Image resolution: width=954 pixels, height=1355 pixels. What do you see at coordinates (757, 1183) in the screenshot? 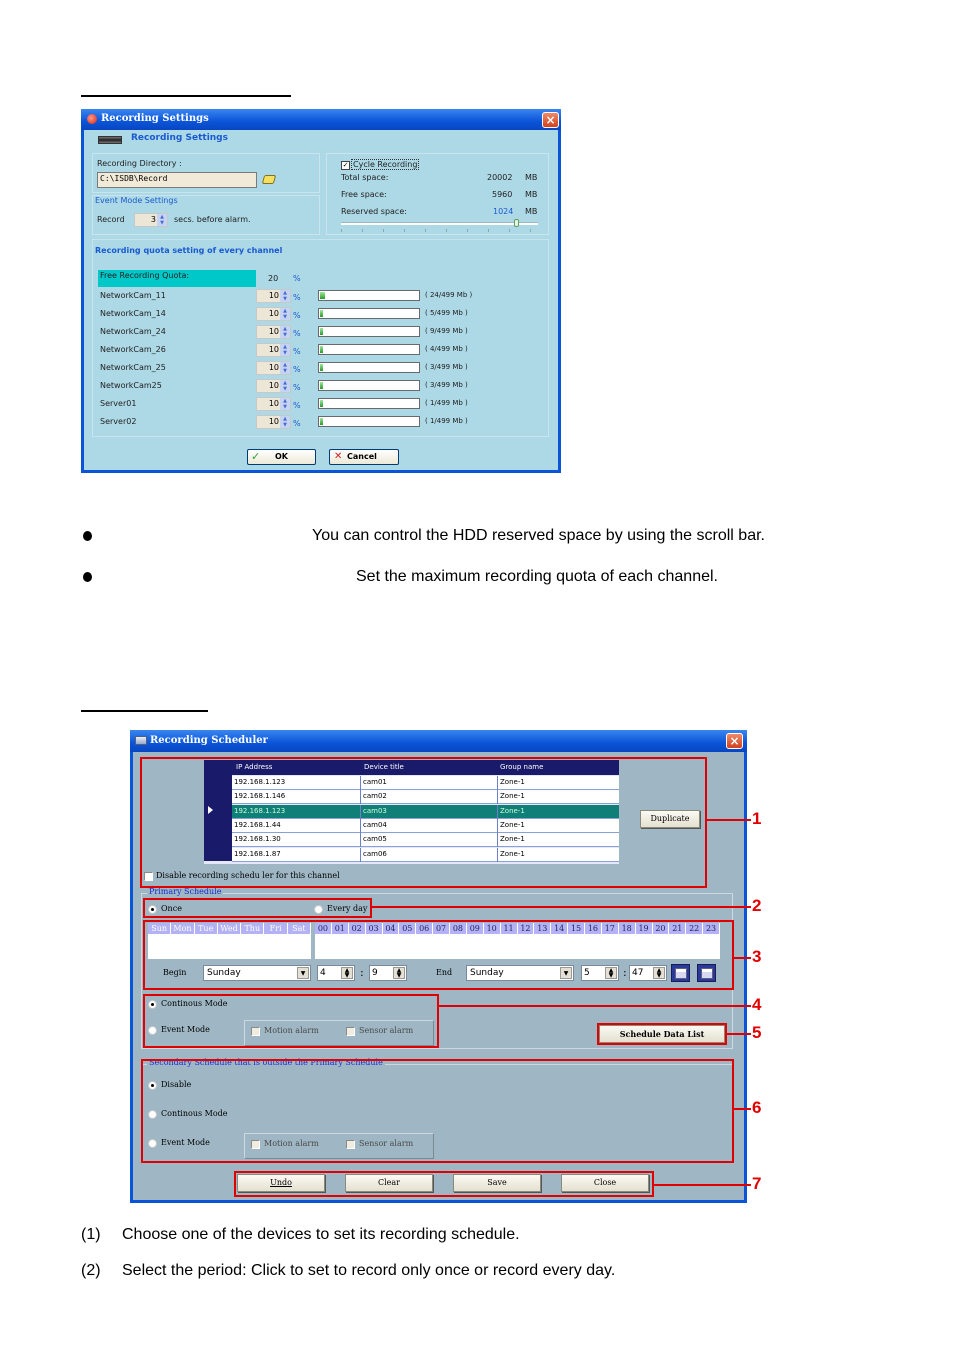
I see `callout-7: 7` at bounding box center [757, 1183].